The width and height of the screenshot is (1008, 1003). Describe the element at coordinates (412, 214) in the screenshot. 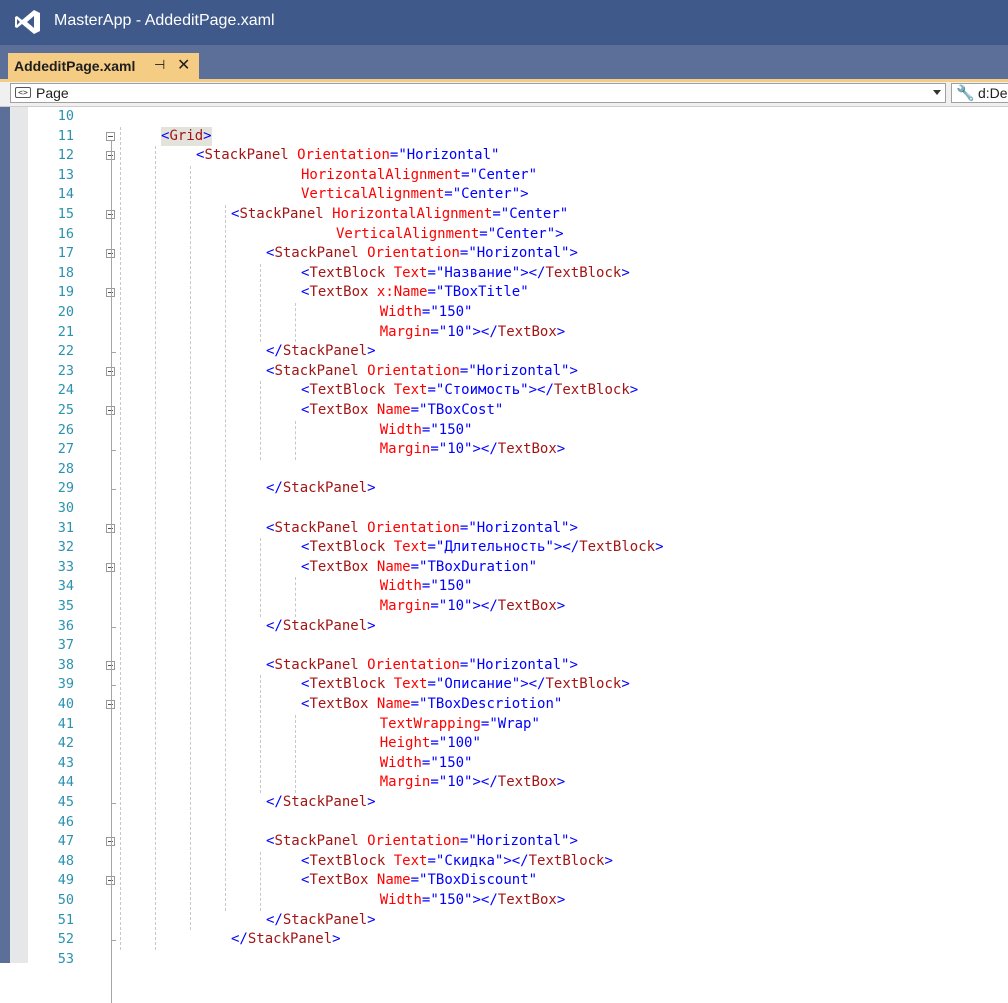

I see `code-token: HorizontalAlignment` at that location.